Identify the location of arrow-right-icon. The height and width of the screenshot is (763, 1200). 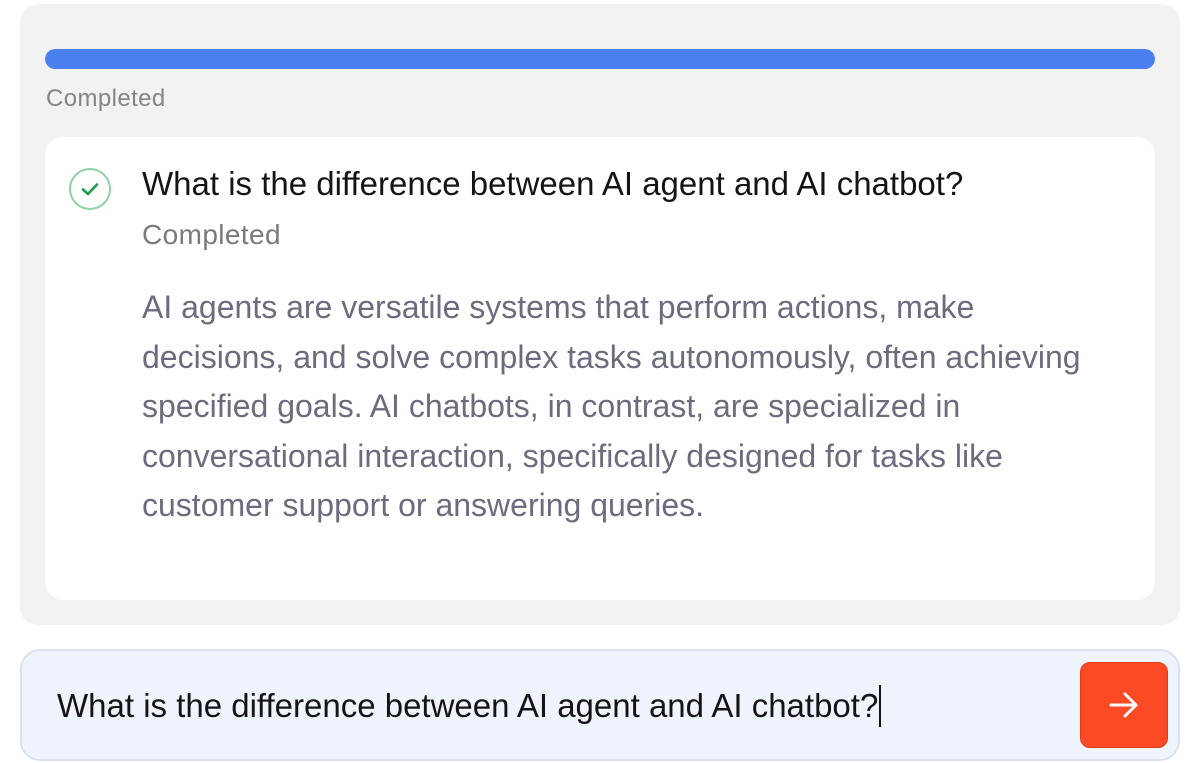
(1123, 705).